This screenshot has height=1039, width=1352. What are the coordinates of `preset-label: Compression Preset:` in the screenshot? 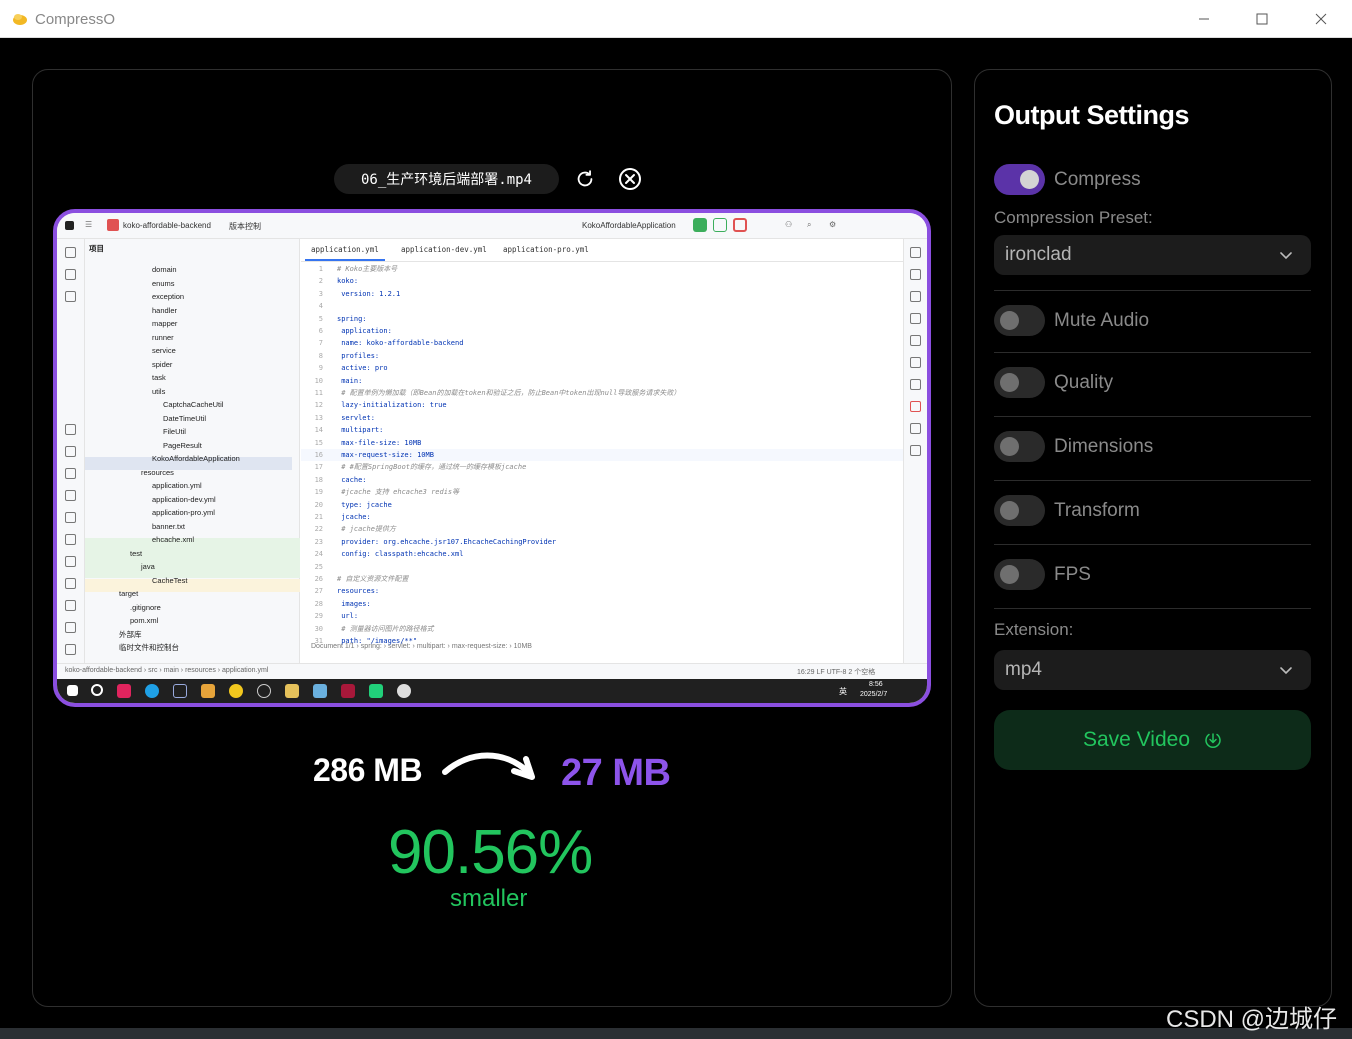 It's located at (1073, 217).